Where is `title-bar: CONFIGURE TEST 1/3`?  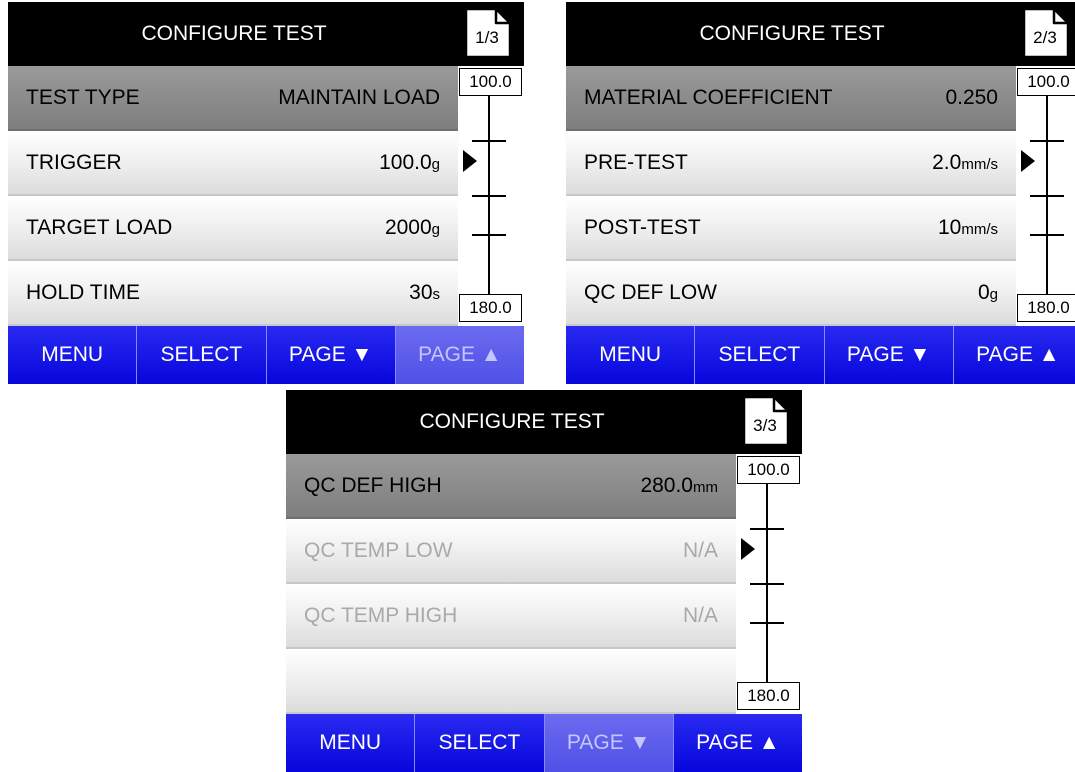
title-bar: CONFIGURE TEST 1/3 is located at coordinates (266, 34).